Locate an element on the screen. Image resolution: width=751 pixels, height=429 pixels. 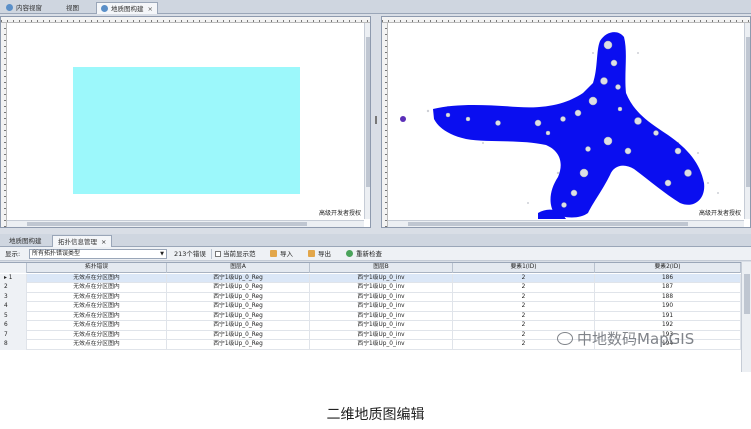
table-row: 3 无效点在分区图内 西宁1级Up_0_Reg 西宁1级Up_0_inv 2 188 is located at coordinates (370, 297).